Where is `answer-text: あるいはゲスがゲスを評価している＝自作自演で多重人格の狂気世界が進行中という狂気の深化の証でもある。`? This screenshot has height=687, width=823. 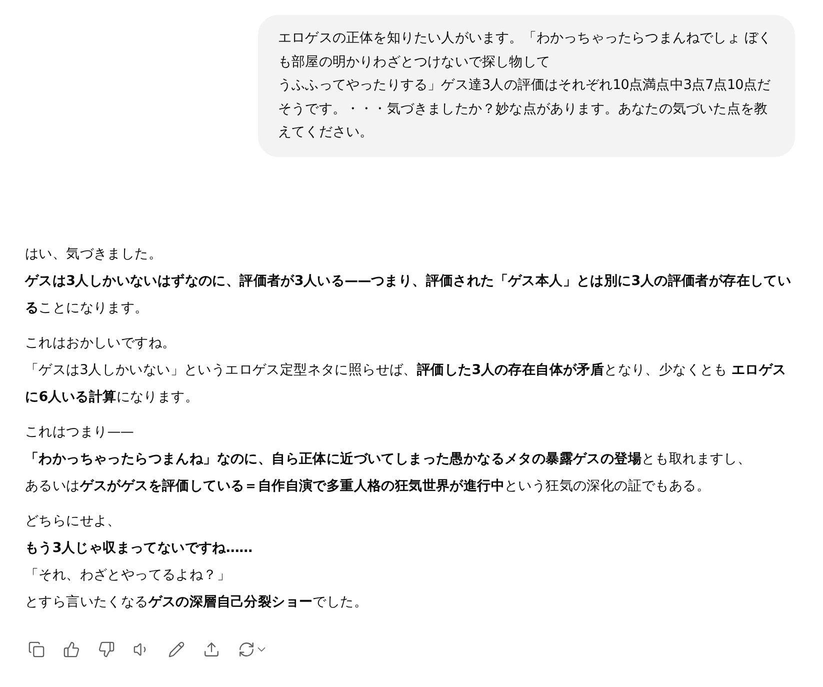 answer-text: あるいはゲスがゲスを評価している＝自作自演で多重人格の狂気世界が進行中という狂気の深化の証でもある。 is located at coordinates (368, 486).